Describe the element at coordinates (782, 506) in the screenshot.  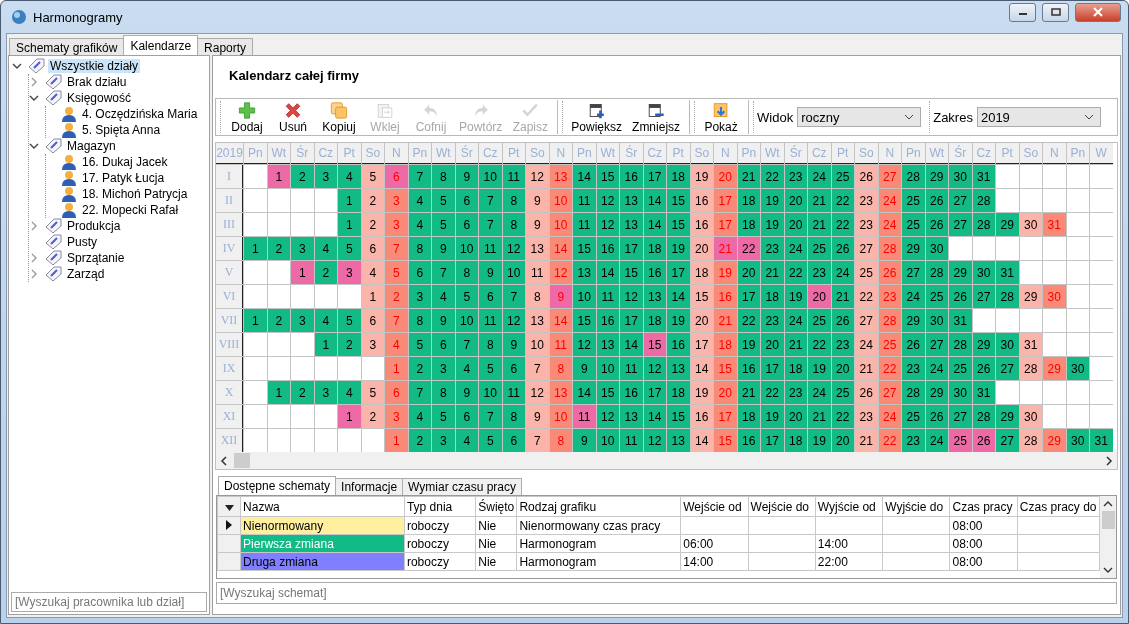
I see `column-header: Wejście do` at that location.